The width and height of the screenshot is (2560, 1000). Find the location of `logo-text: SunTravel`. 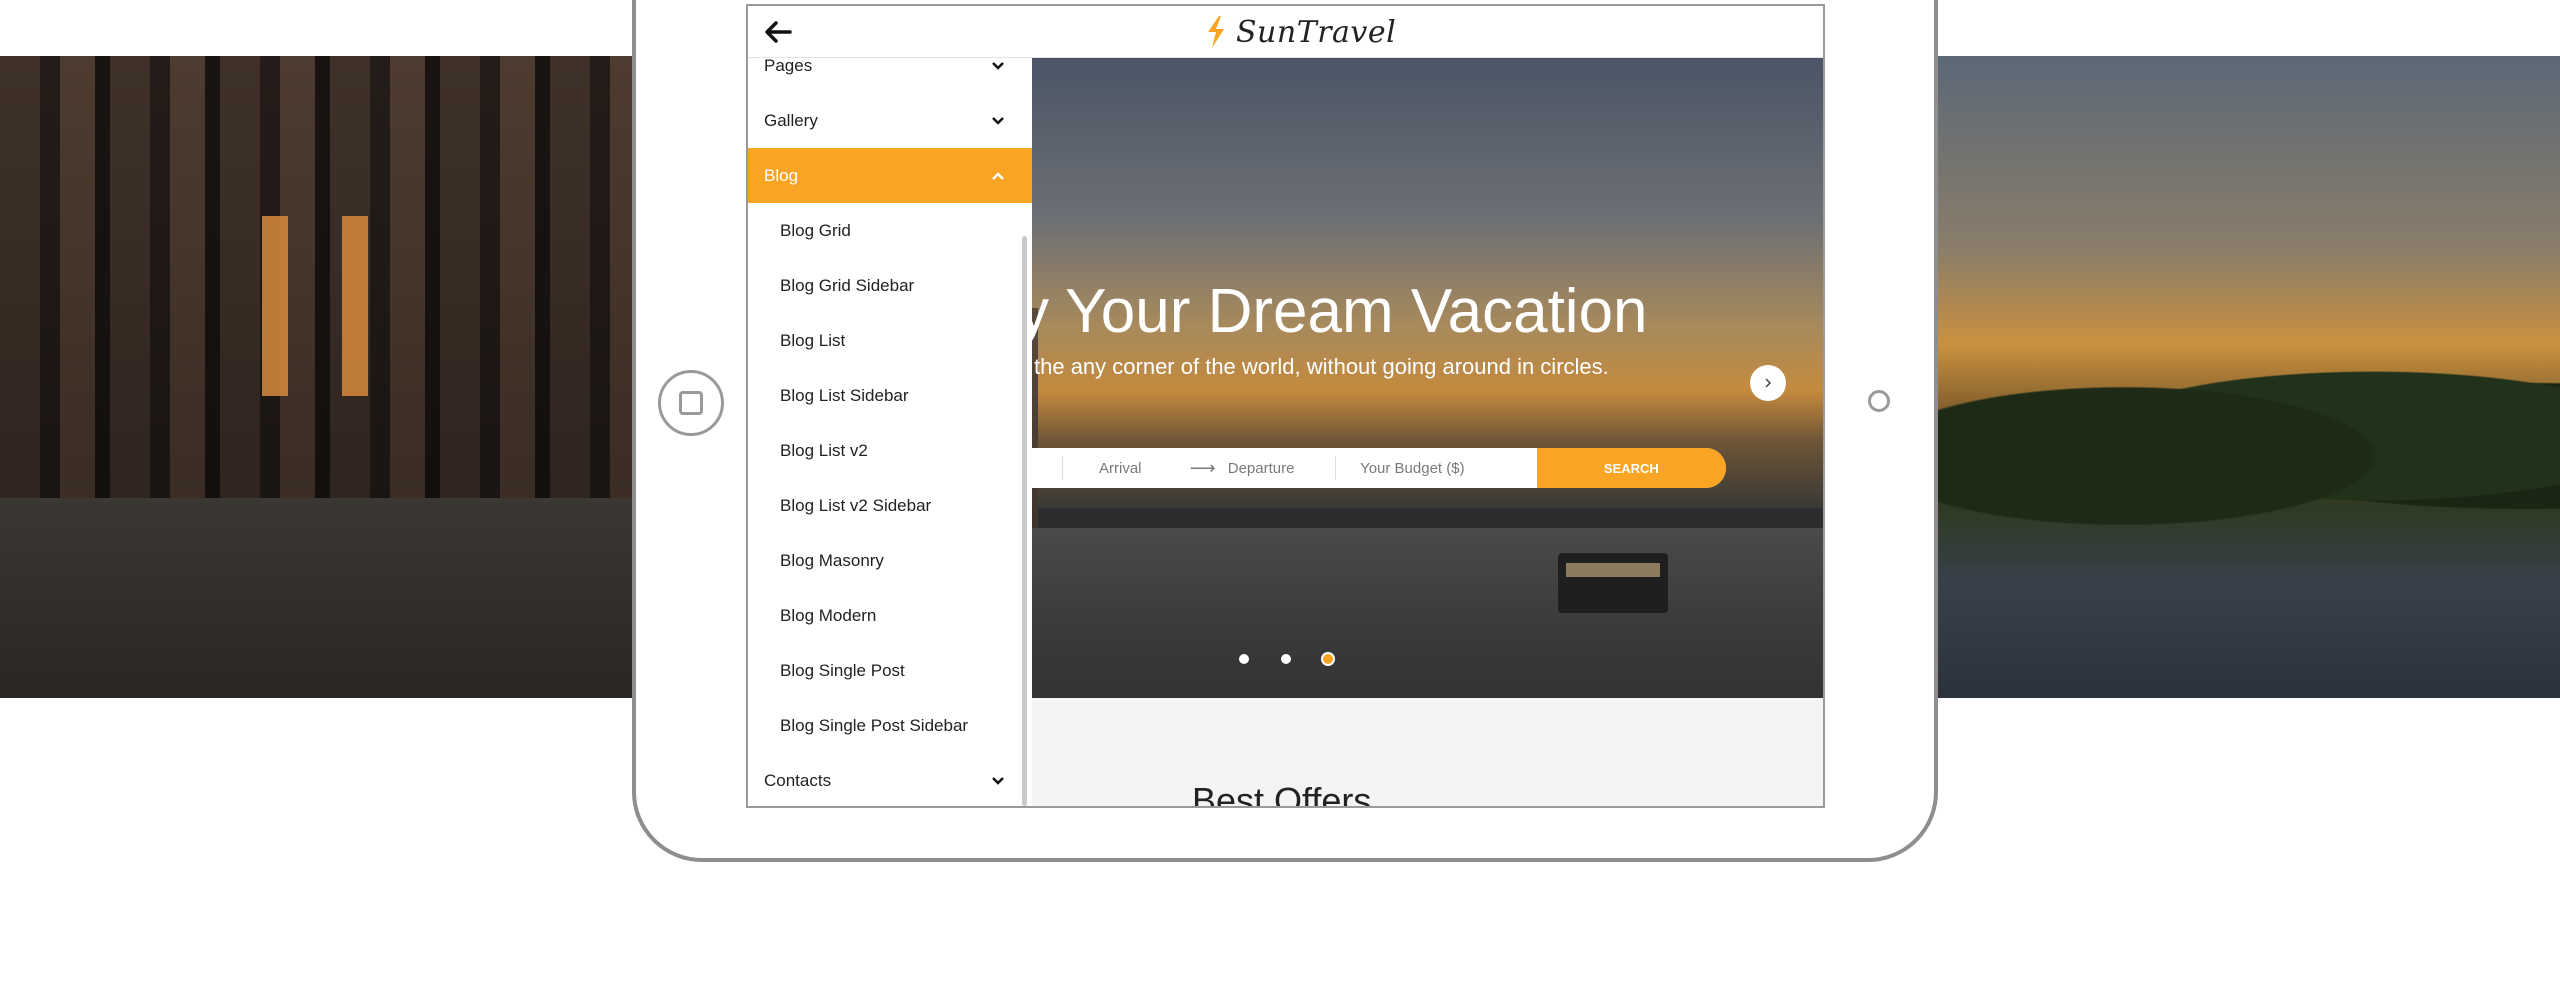

logo-text: SunTravel is located at coordinates (1316, 32).